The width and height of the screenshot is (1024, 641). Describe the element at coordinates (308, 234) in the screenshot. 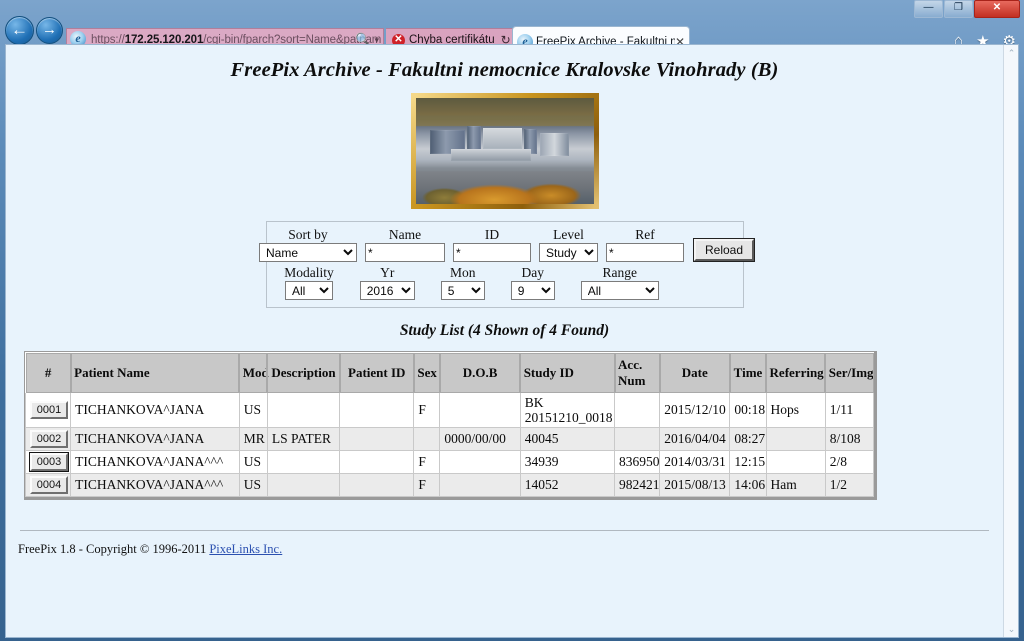

I see `label-sort-by: Sort by` at that location.